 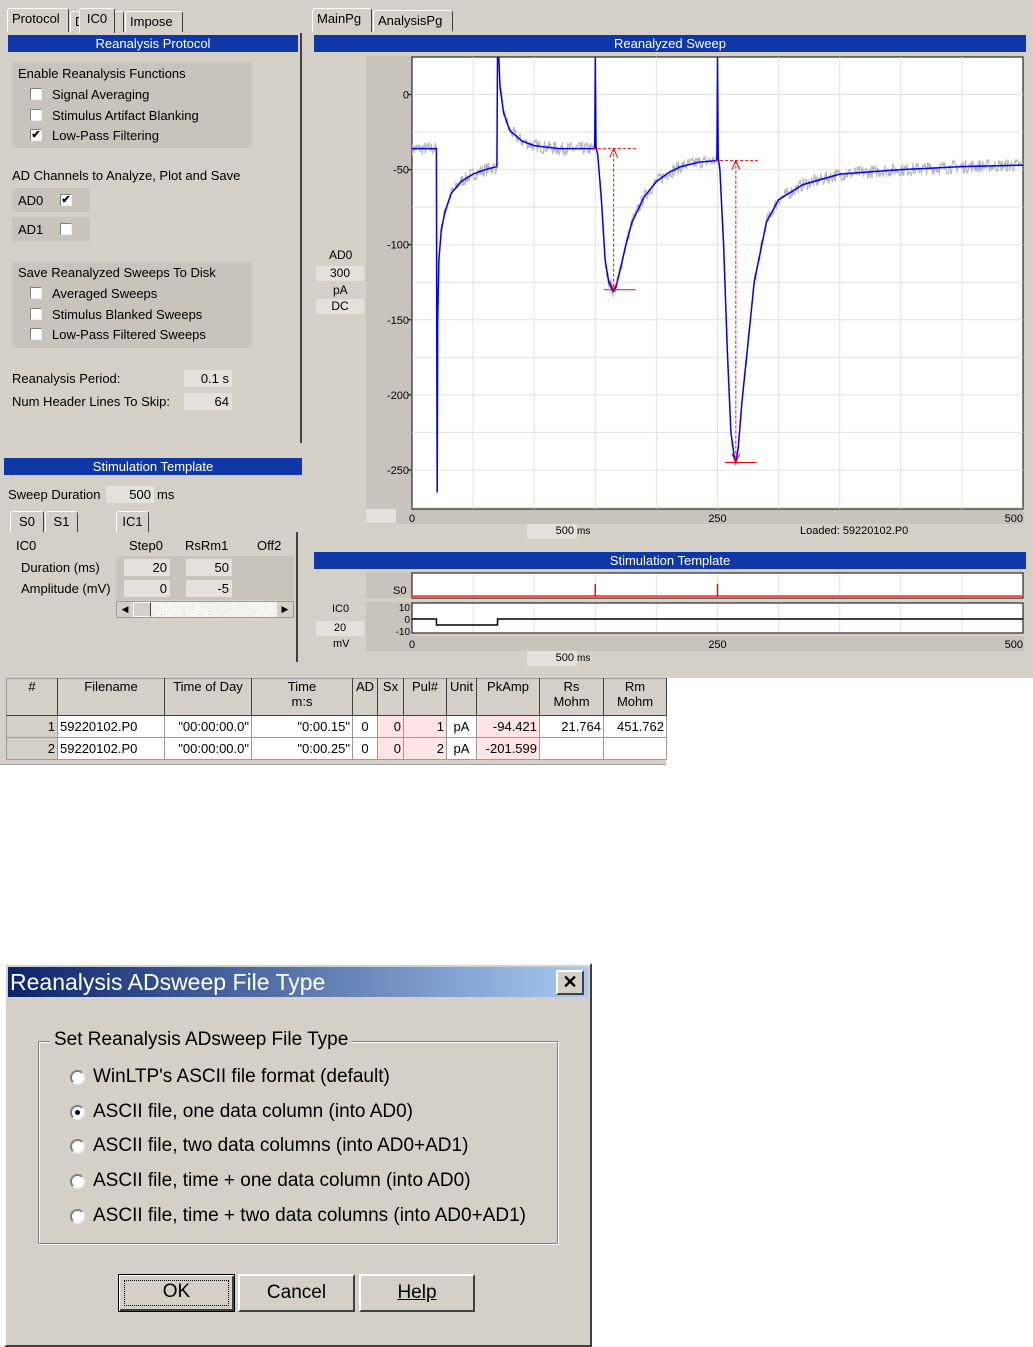 What do you see at coordinates (111, 697) in the screenshot?
I see `column-header: Filename` at bounding box center [111, 697].